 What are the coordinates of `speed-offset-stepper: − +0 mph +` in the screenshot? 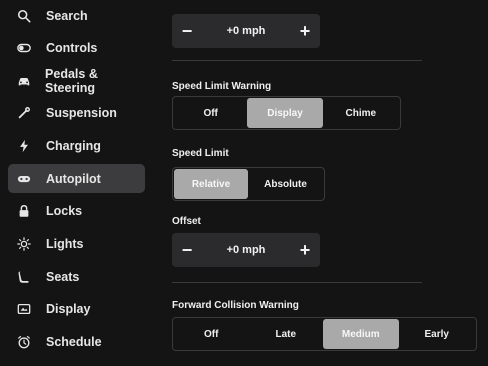 It's located at (246, 31).